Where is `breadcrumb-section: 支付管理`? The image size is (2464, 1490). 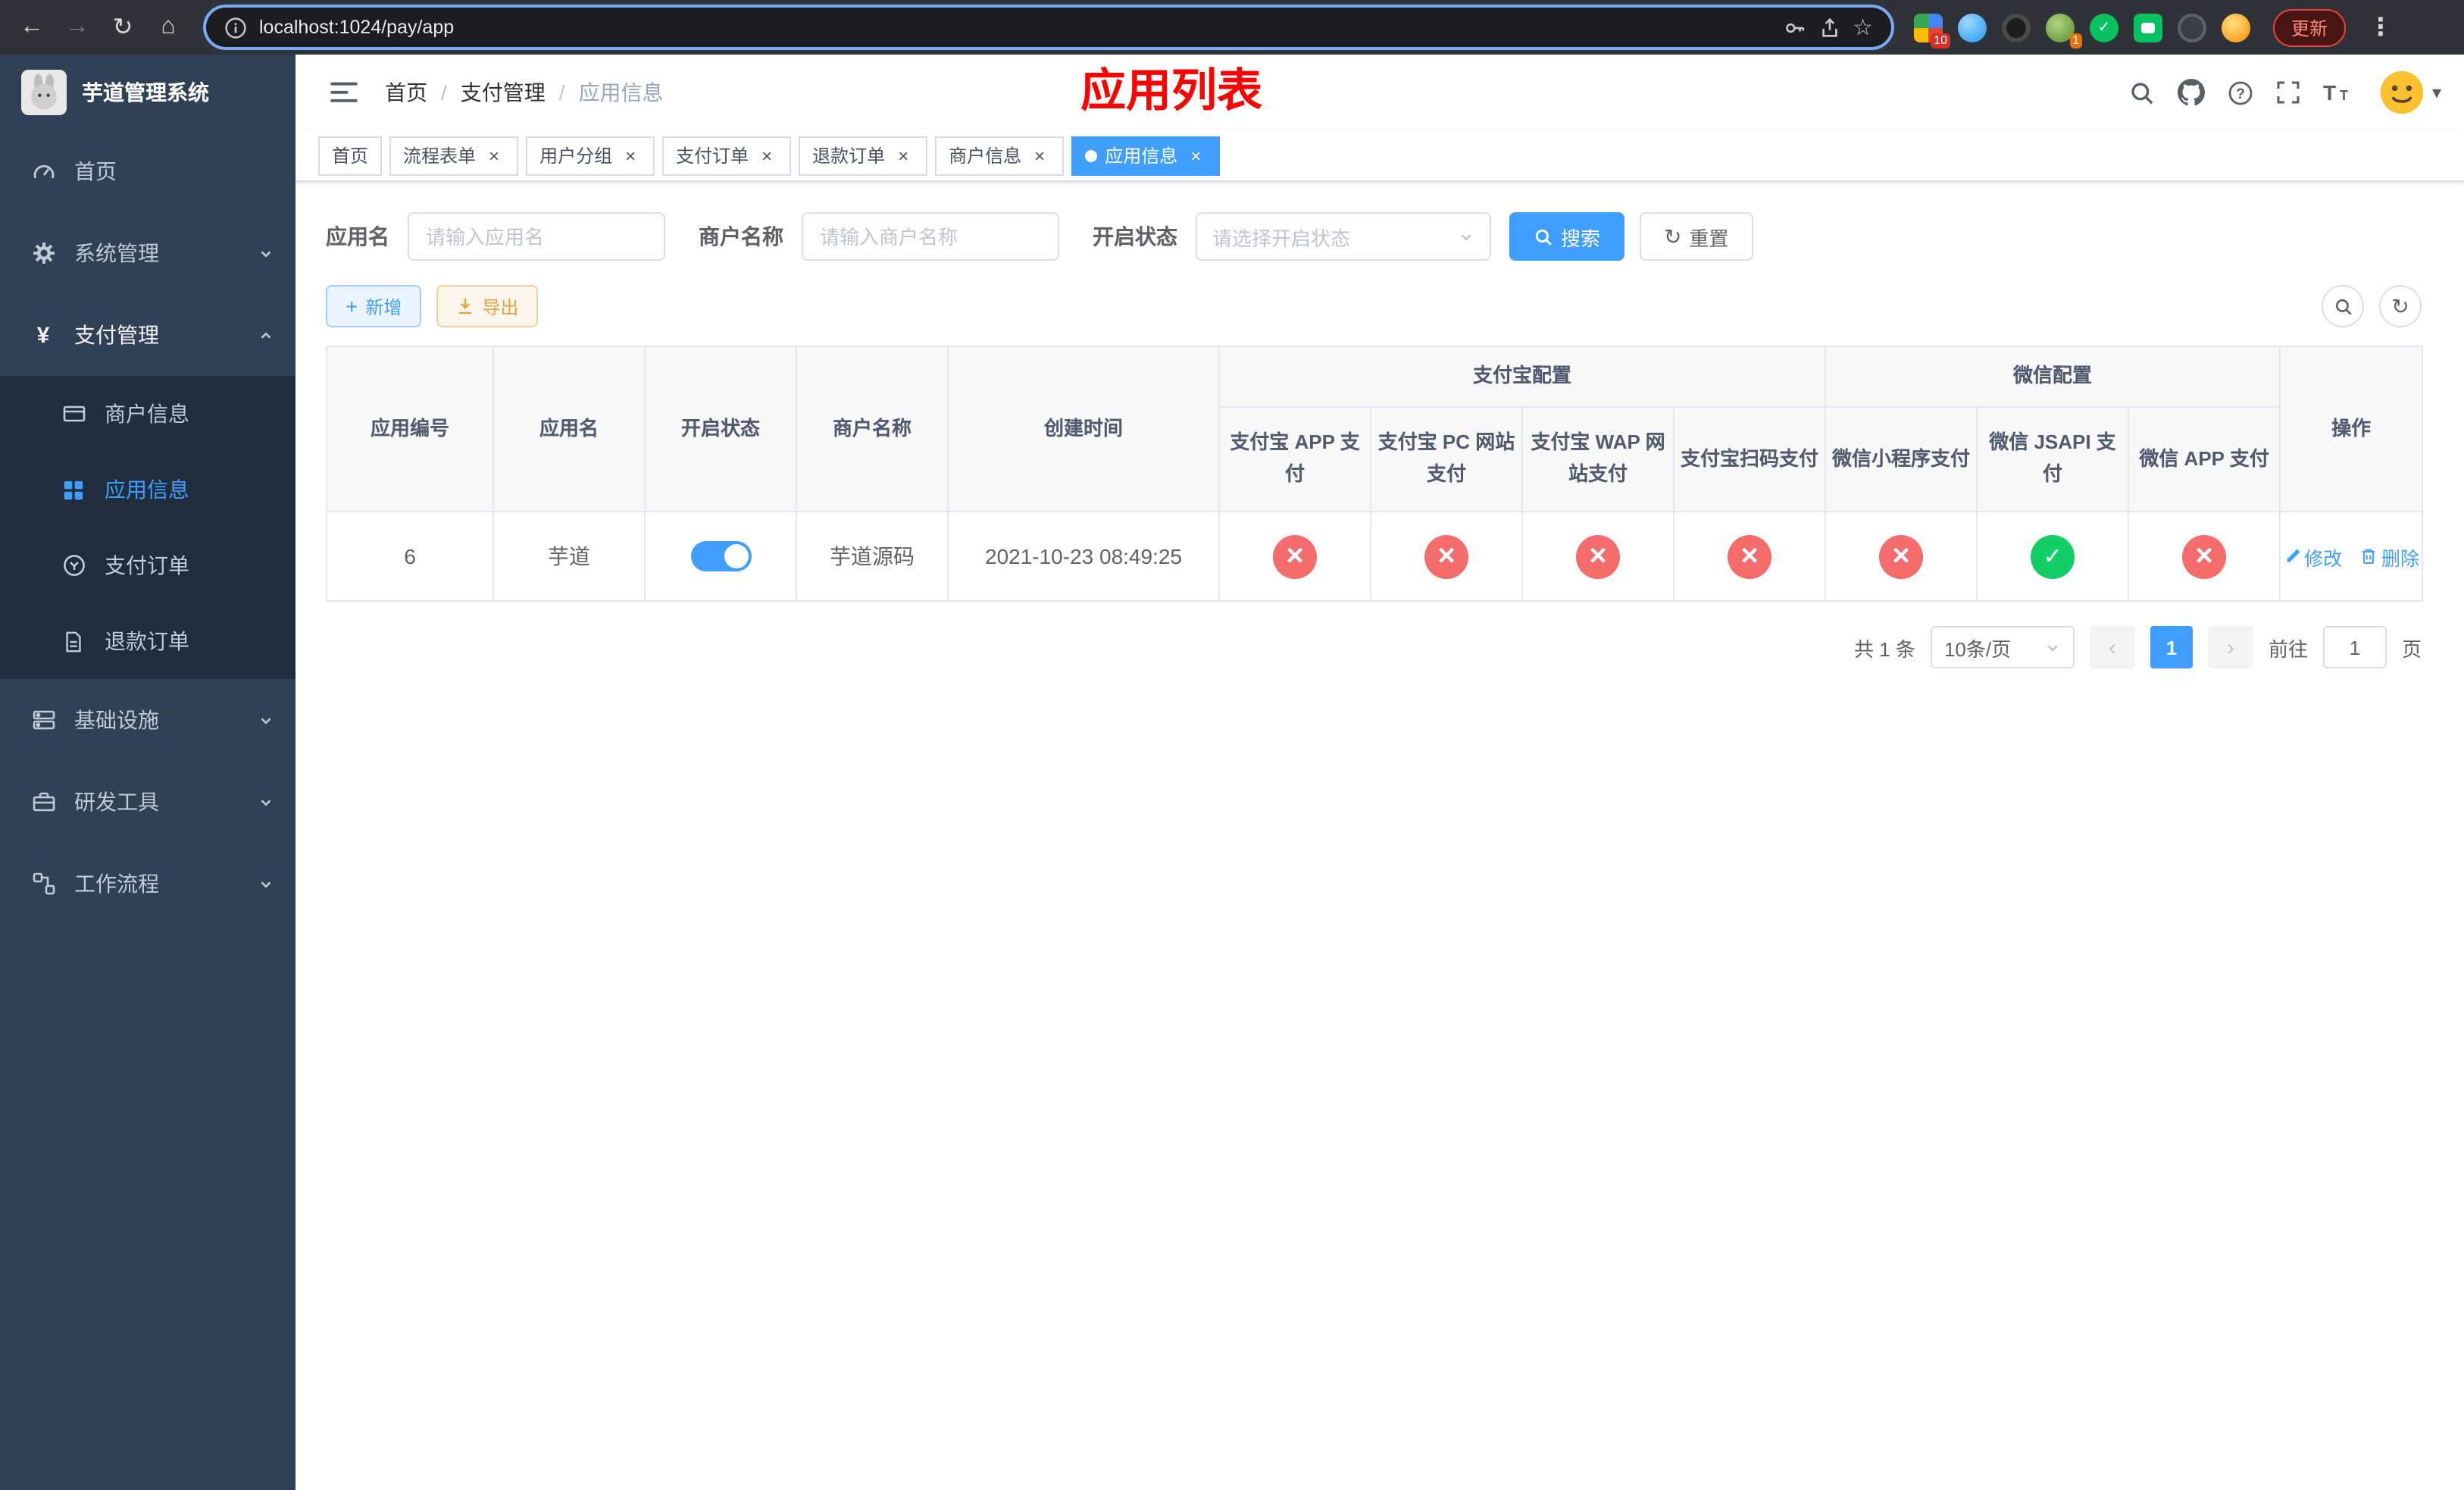 breadcrumb-section: 支付管理 is located at coordinates (503, 92).